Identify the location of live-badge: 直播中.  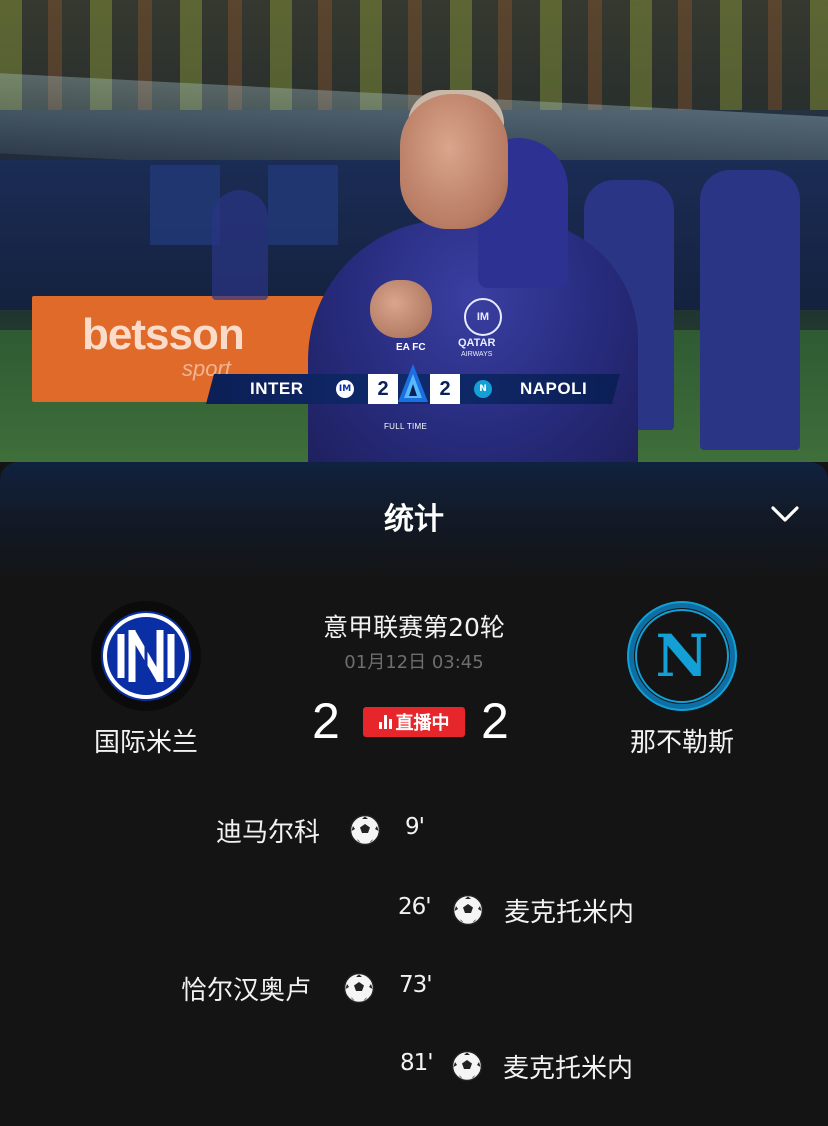
(414, 722).